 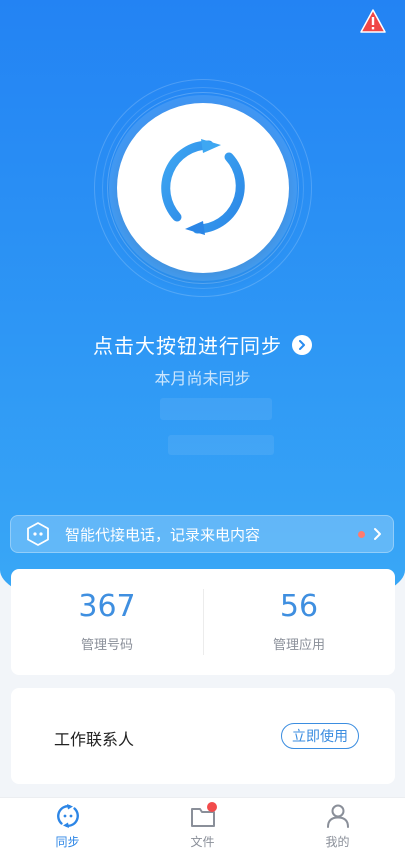 What do you see at coordinates (202, 842) in the screenshot?
I see `tab-label: 文件` at bounding box center [202, 842].